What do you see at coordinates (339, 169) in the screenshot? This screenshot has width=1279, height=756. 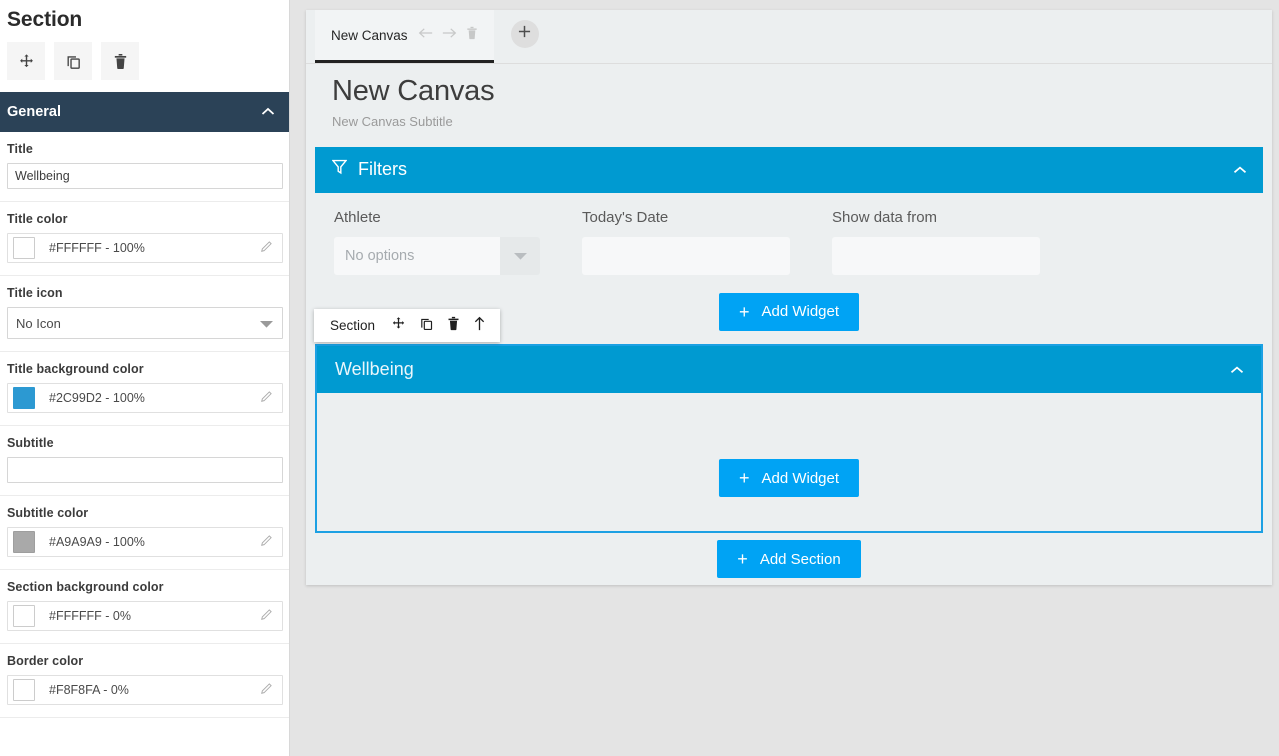 I see `filter-icon` at bounding box center [339, 169].